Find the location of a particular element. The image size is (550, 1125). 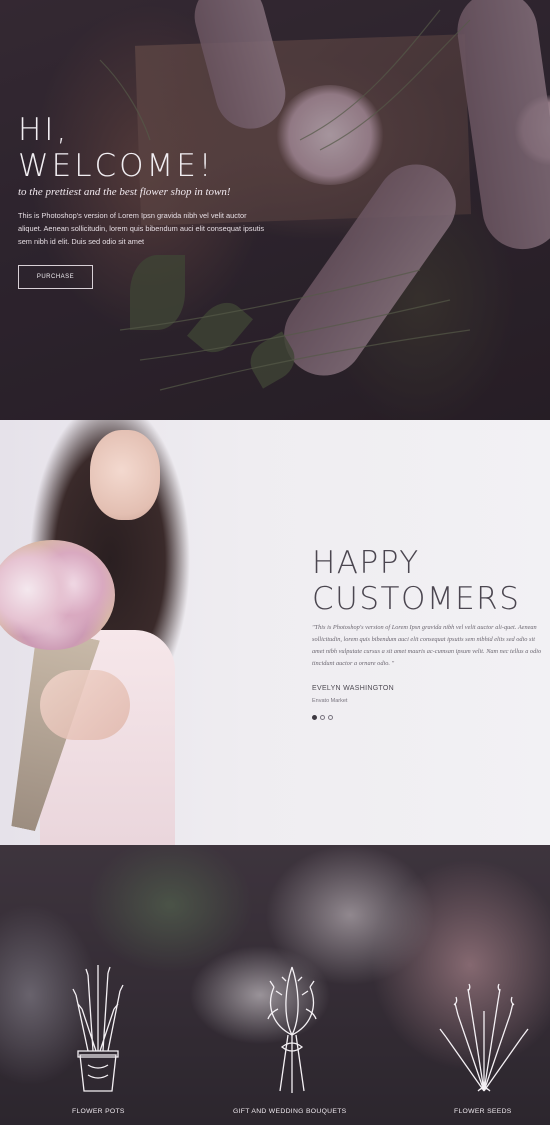

hero-title: HI, WELCOME! is located at coordinates (143, 148).